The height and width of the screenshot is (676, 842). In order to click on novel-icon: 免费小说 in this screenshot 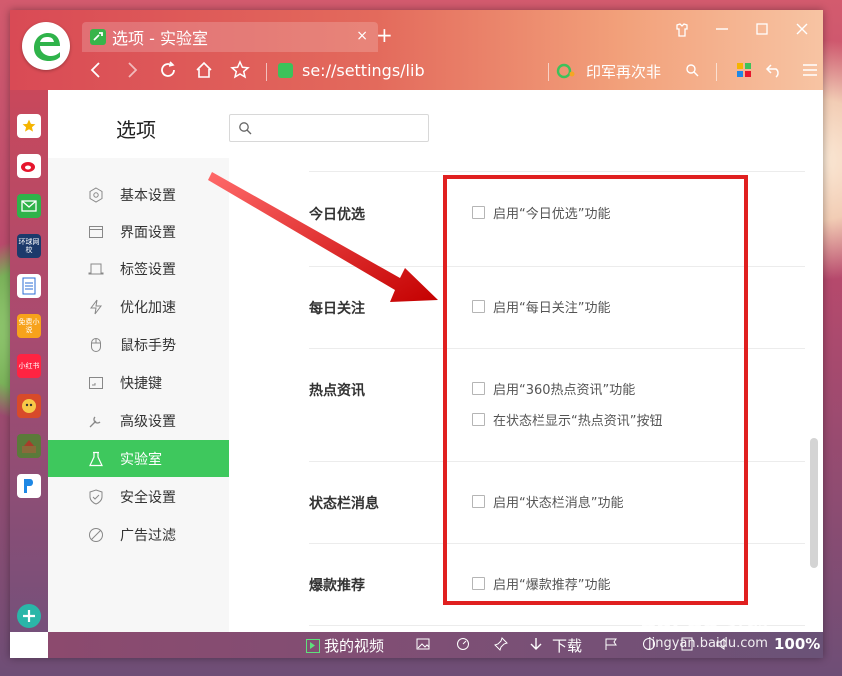, I will do `click(29, 326)`.